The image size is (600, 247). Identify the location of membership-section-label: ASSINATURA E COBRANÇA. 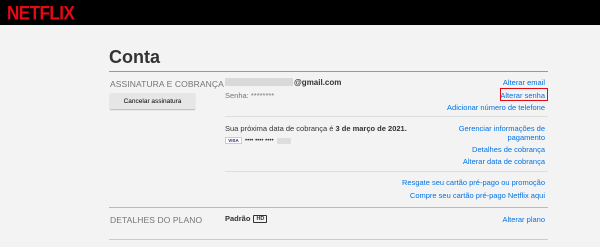
(167, 84).